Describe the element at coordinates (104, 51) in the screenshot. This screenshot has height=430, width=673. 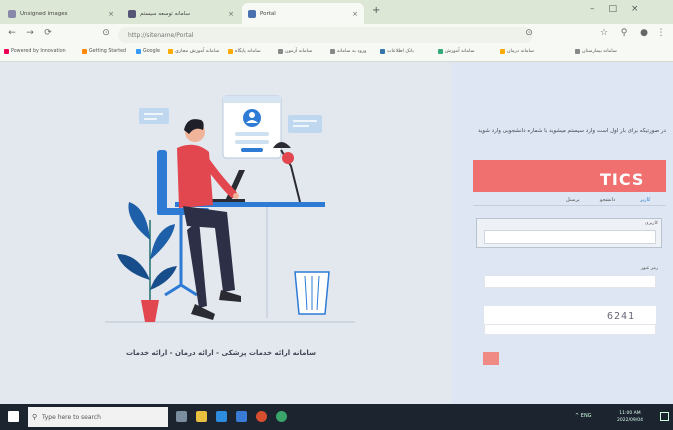
I see `bookmark-item: Getting Started` at that location.